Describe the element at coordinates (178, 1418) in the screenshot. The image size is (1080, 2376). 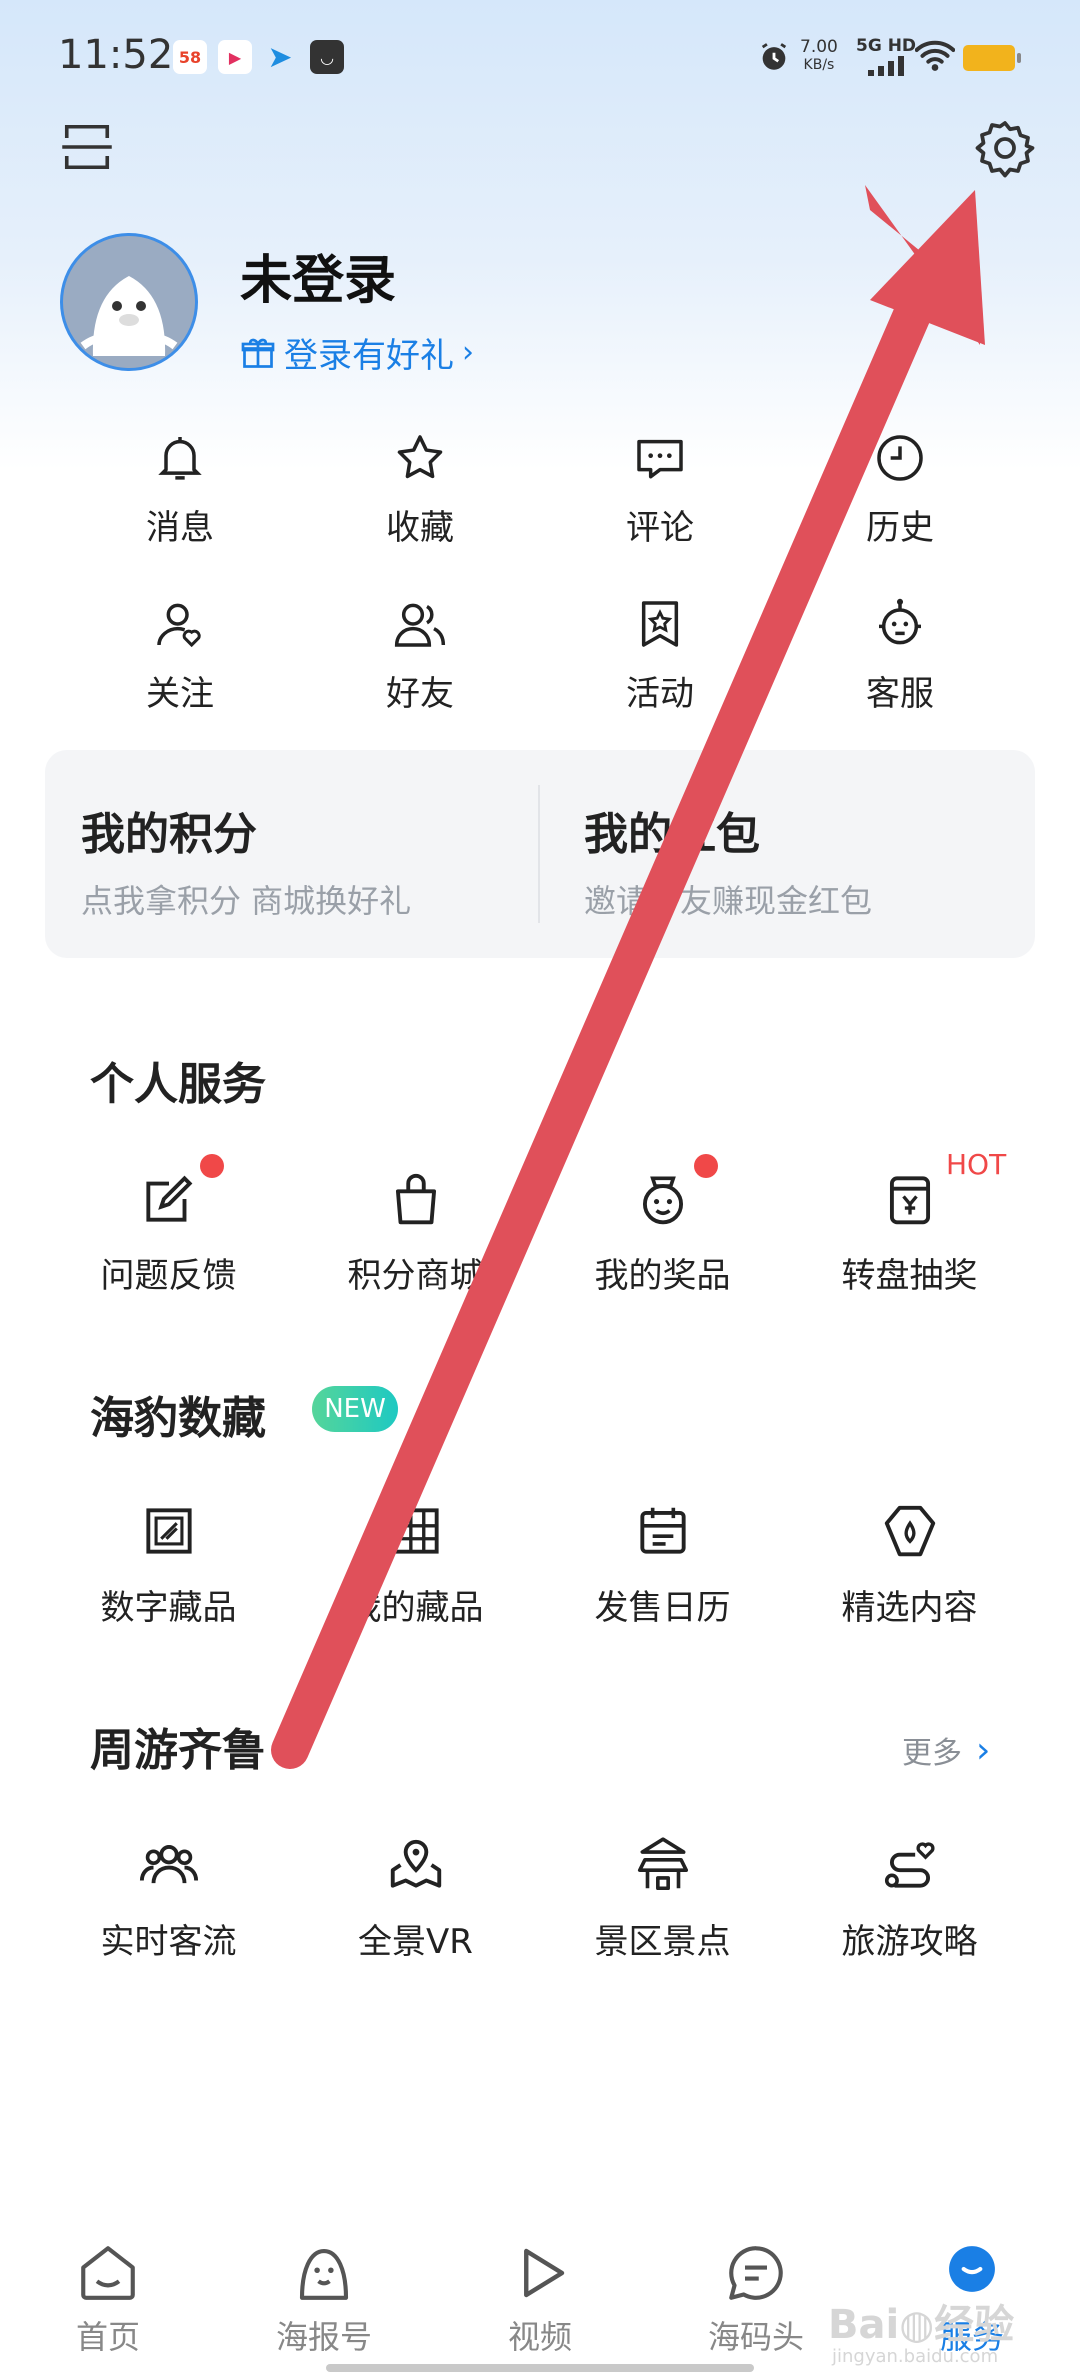
I see `digital-collection-title: 海豹数藏` at that location.